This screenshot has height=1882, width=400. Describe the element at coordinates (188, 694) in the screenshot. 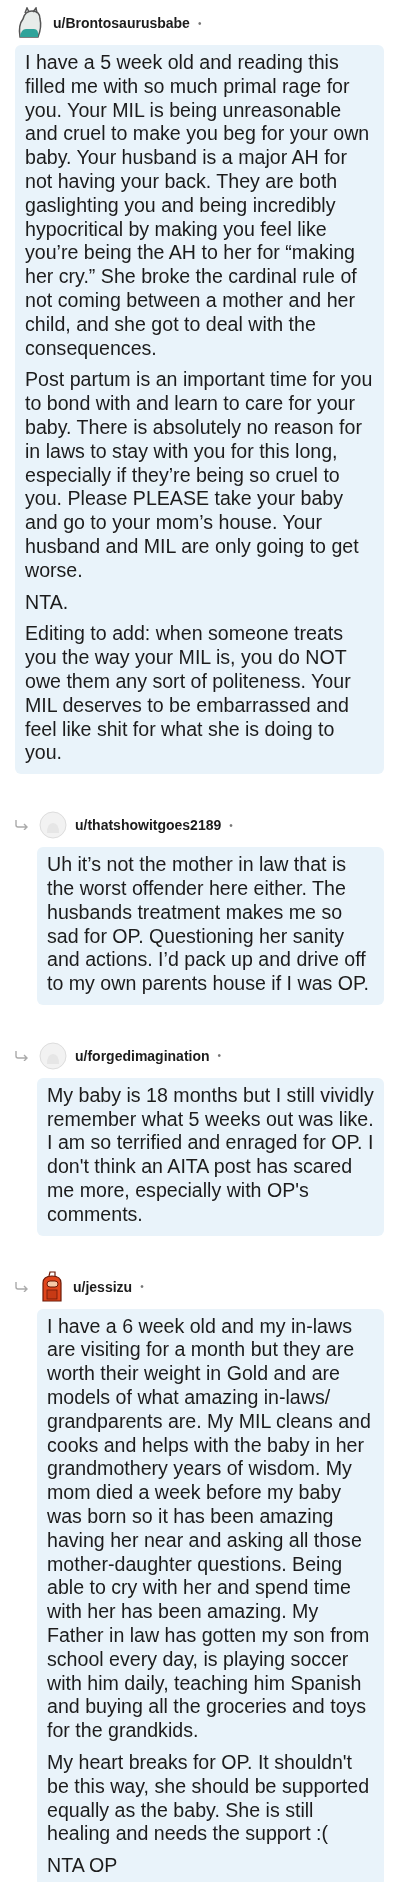

I see `comment-text: Editing to add: when someone treats you the way your MIL is, you do NOT owe them any sort of politeness. Your MIL deserves to be embarrassed and feel like shit for what she is doing to you.` at that location.